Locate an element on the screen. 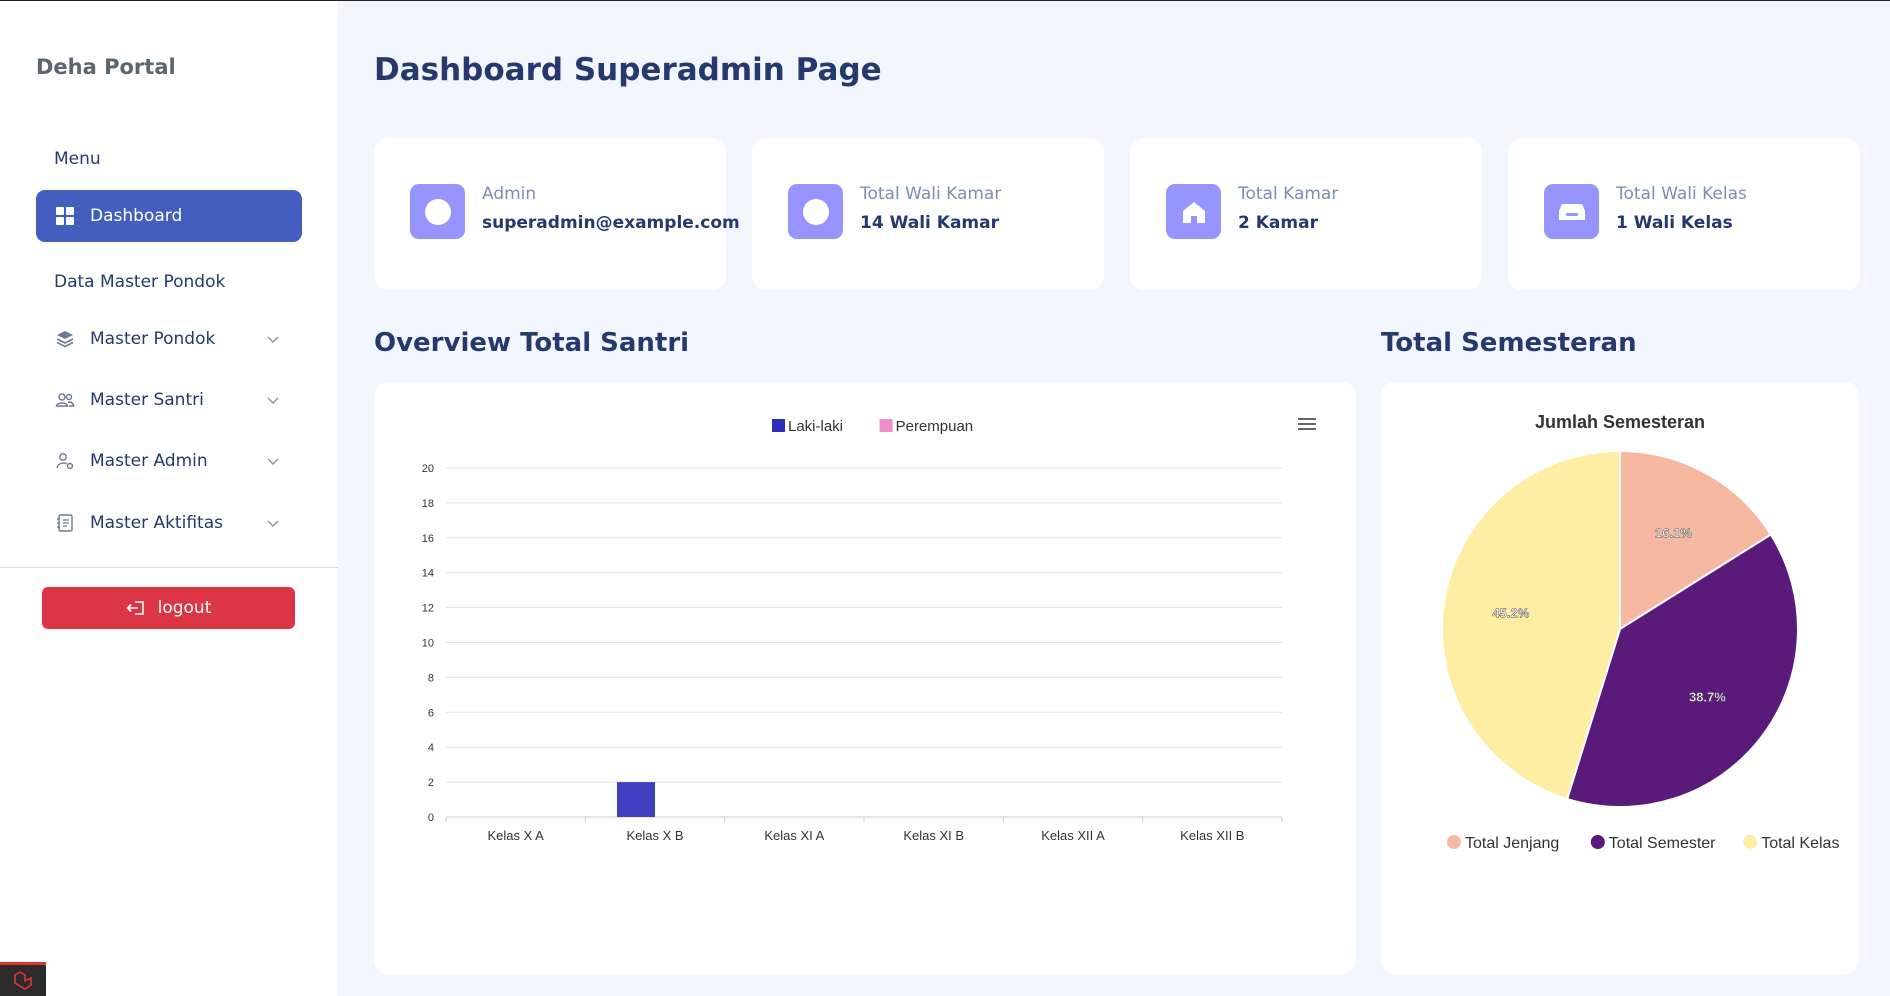 Image resolution: width=1890 pixels, height=996 pixels. stat-card-admin: Admin superadmin@example.com is located at coordinates (557, 214).